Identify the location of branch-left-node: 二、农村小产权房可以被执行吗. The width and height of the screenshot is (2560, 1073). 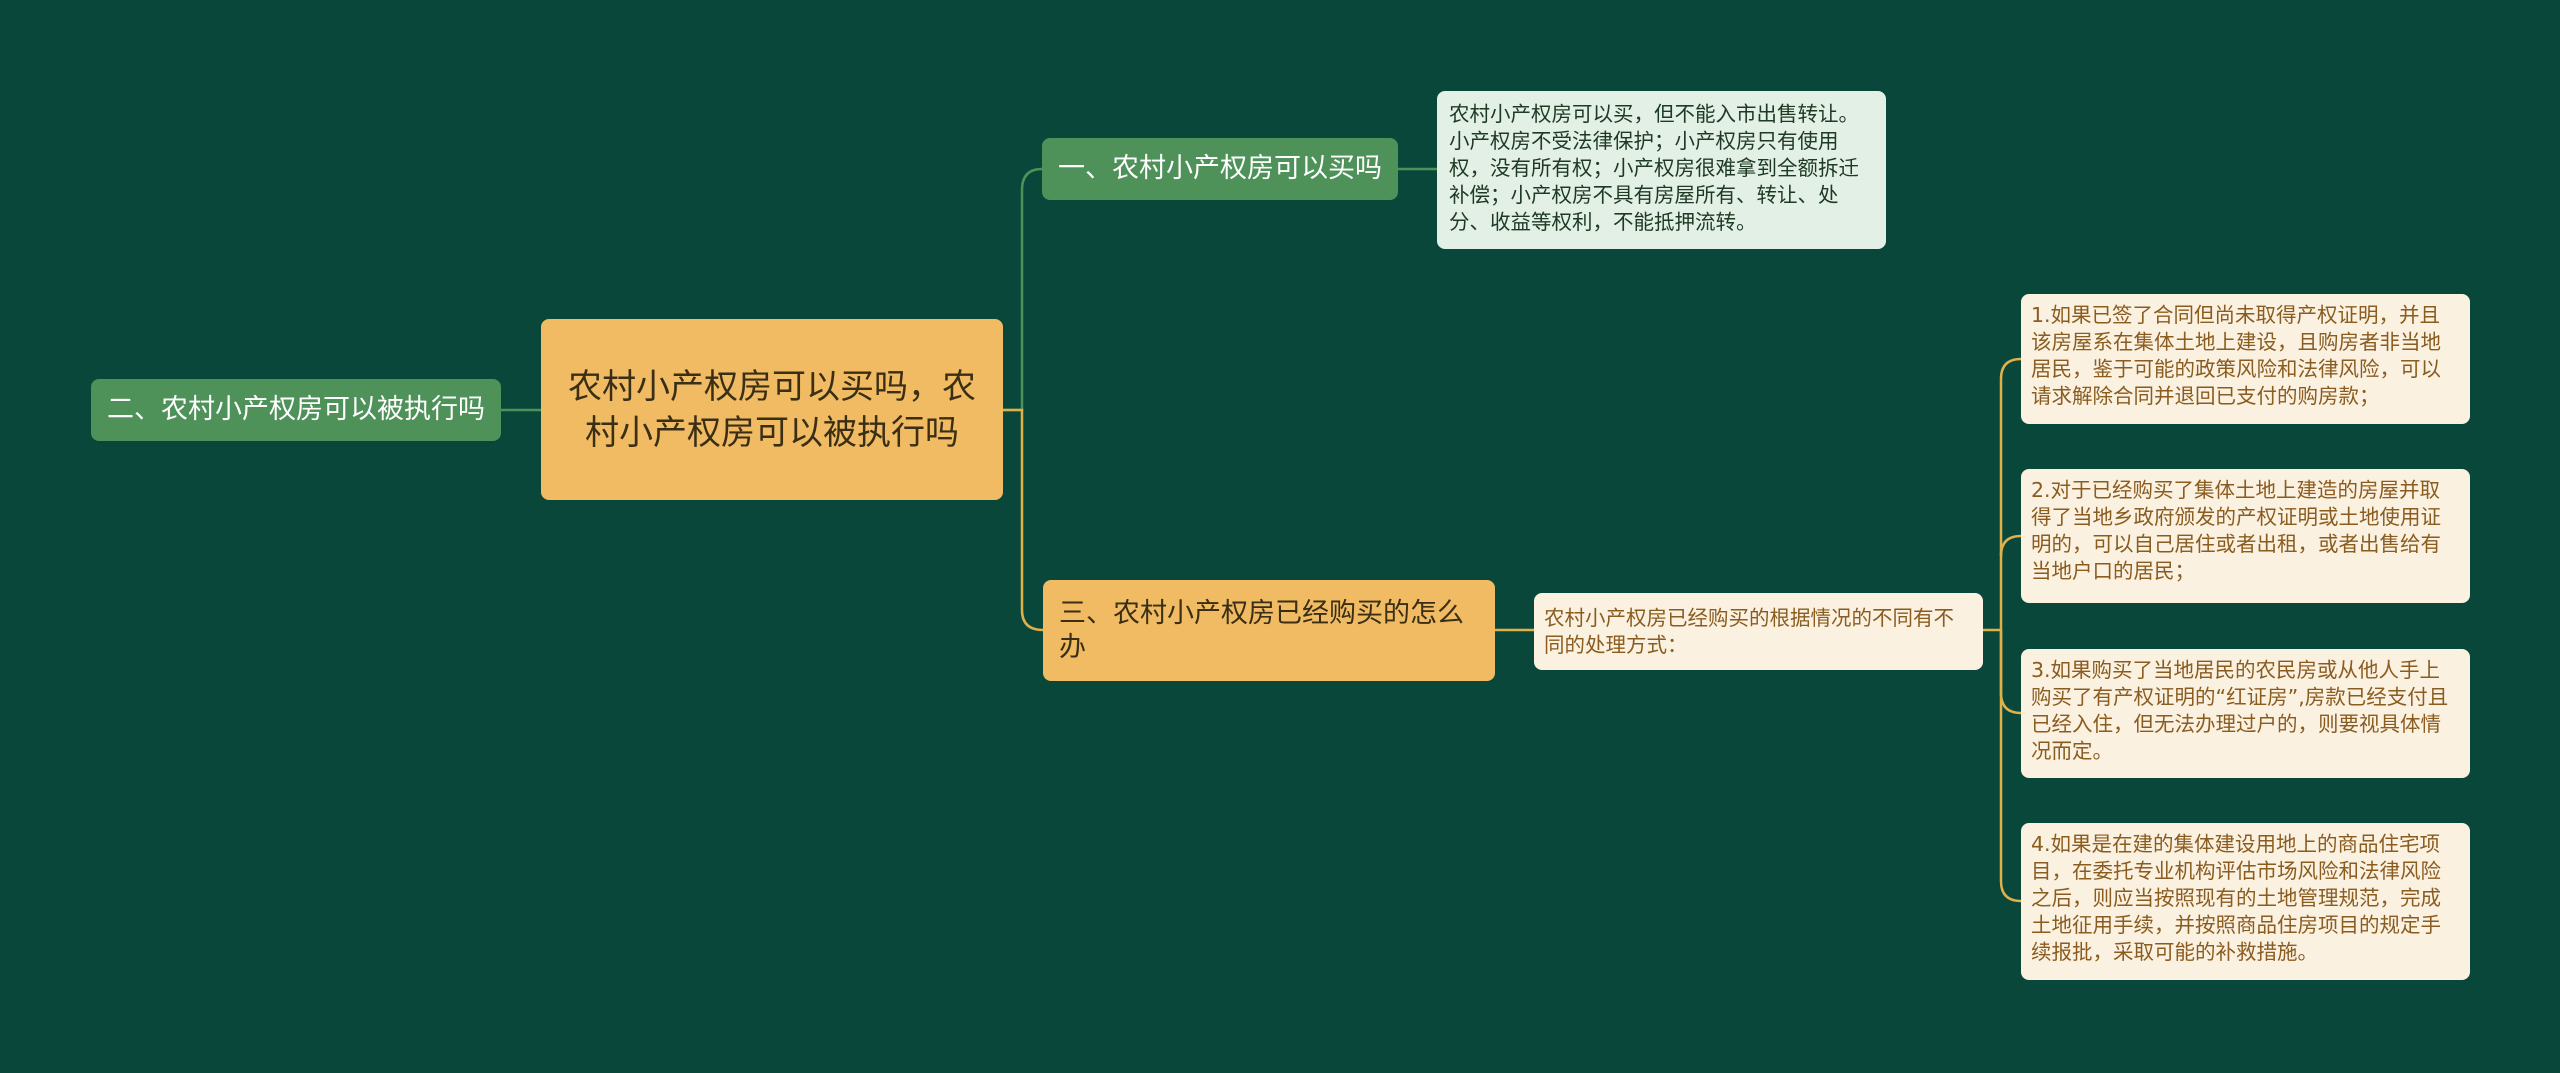
(296, 410).